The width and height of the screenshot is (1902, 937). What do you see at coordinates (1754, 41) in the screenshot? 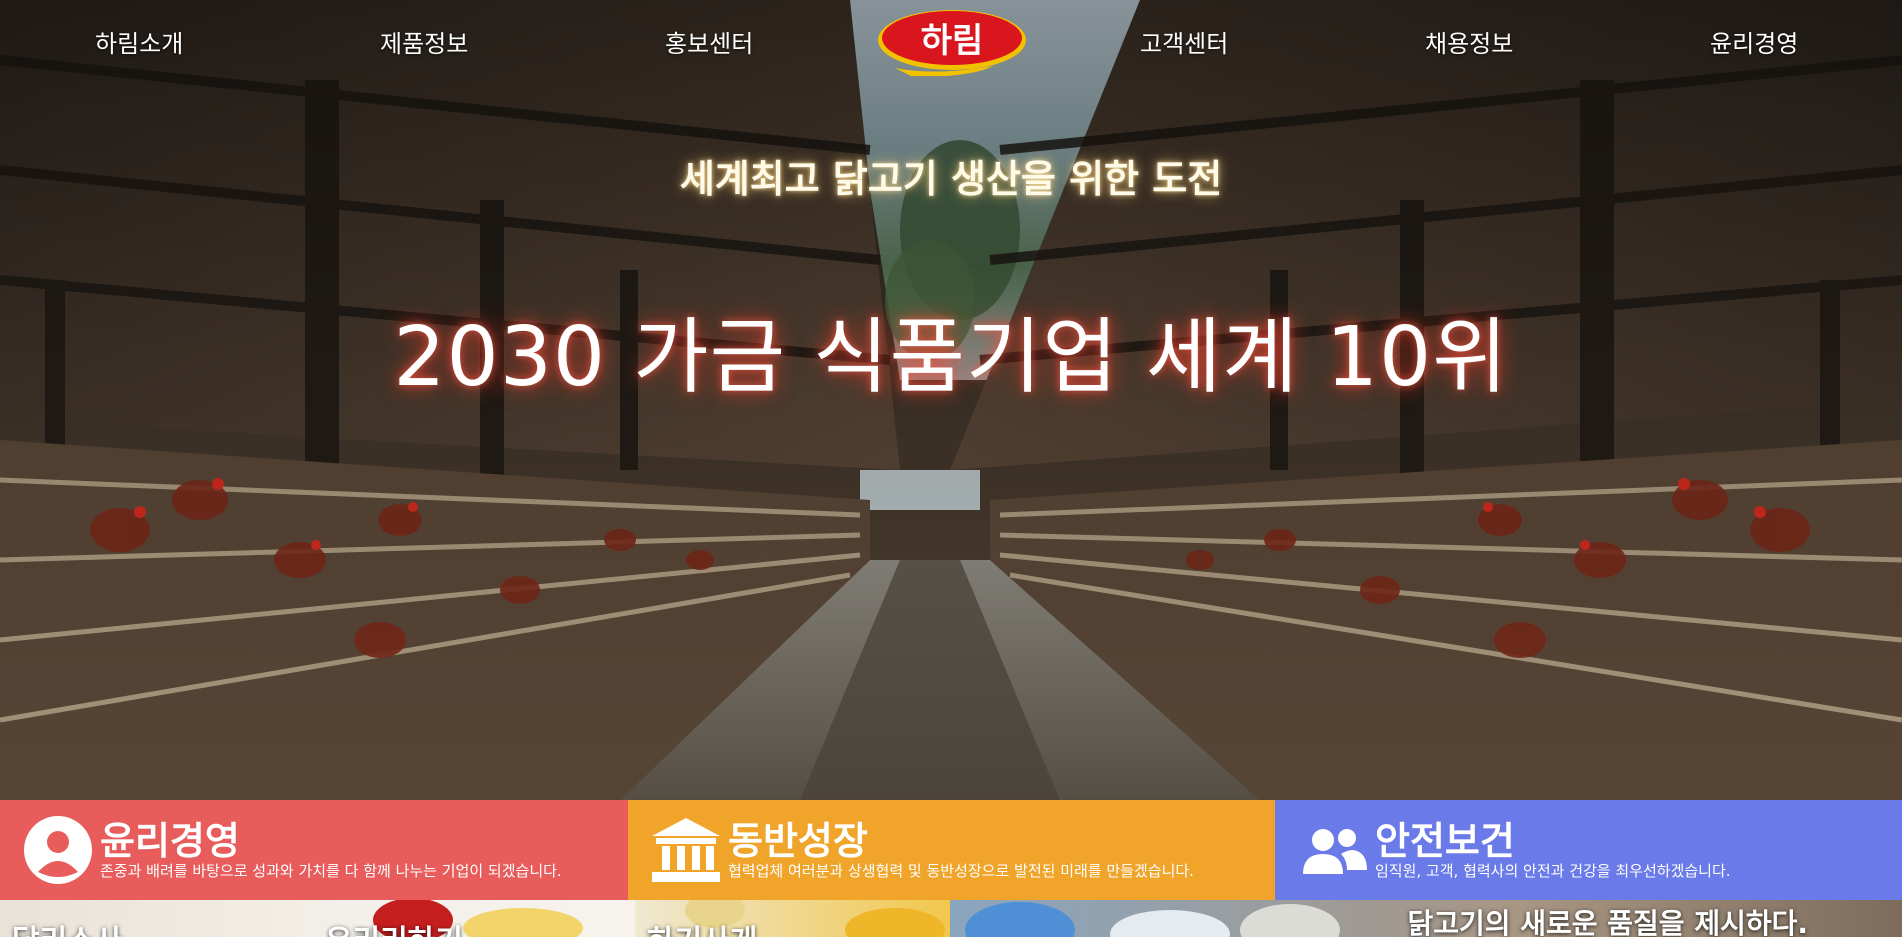
I see `nav-item-ethics: 윤리경영` at bounding box center [1754, 41].